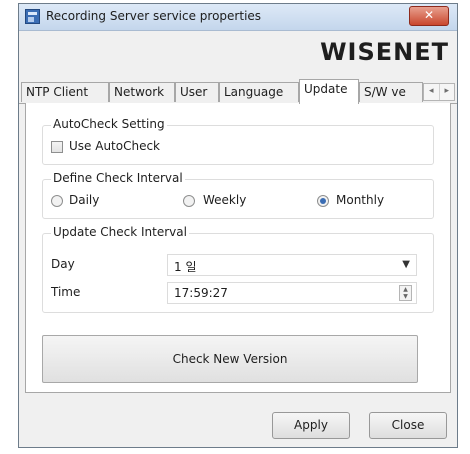 The image size is (470, 454). I want to click on weekly-radio, so click(189, 201).